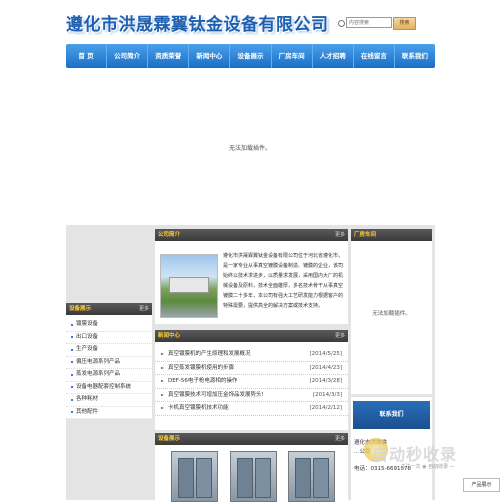 The width and height of the screenshot is (500, 502). What do you see at coordinates (481, 485) in the screenshot?
I see `product-showcase-badge: 产品展示` at bounding box center [481, 485].